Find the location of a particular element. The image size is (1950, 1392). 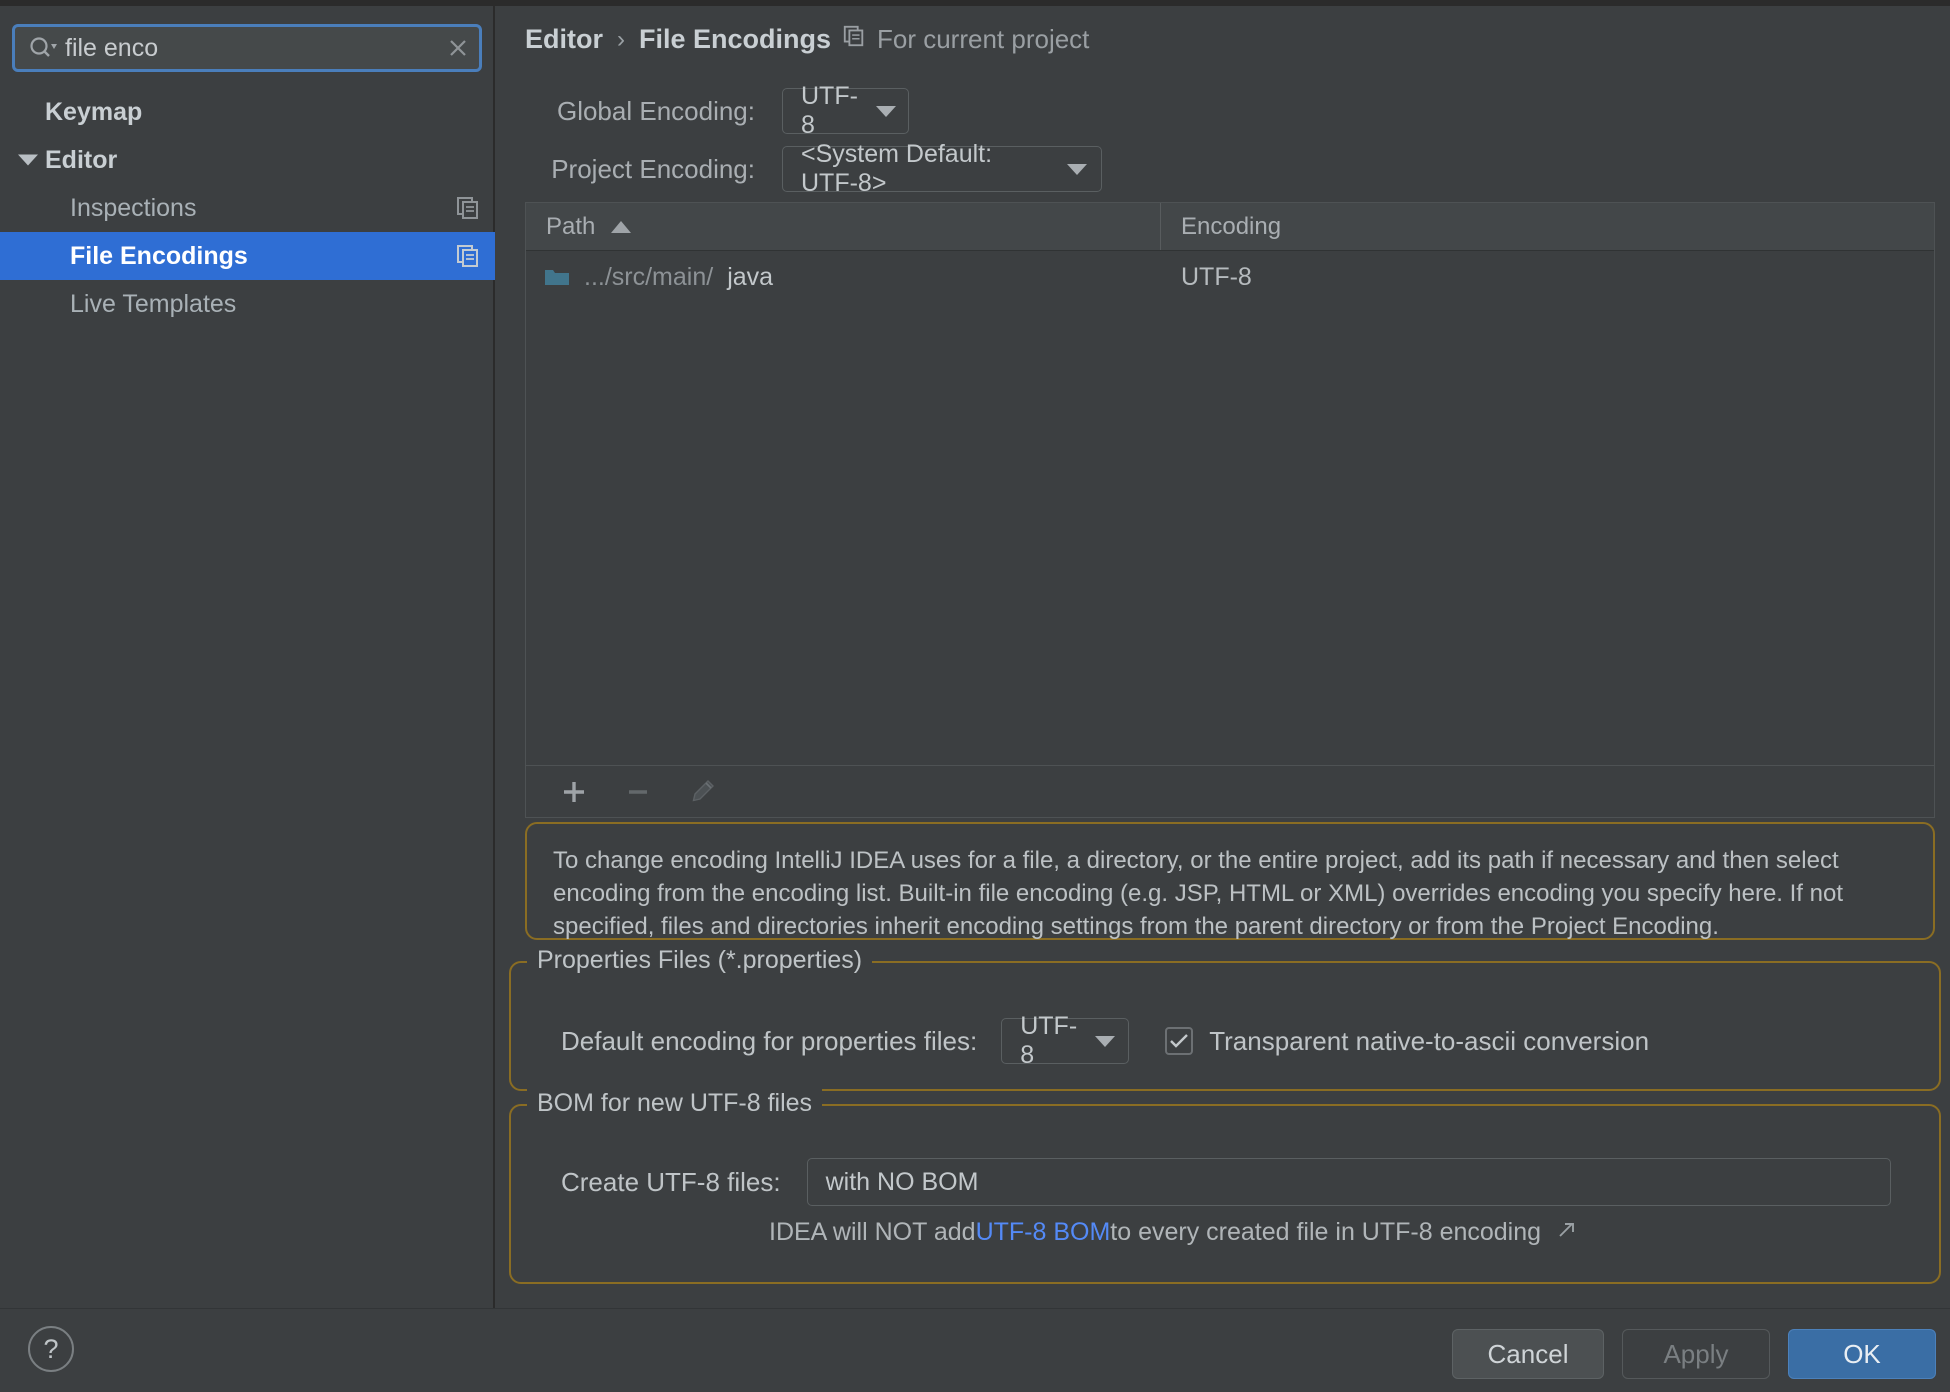

create-utf8-files-combo: with NO BOM is located at coordinates (1348, 1182).